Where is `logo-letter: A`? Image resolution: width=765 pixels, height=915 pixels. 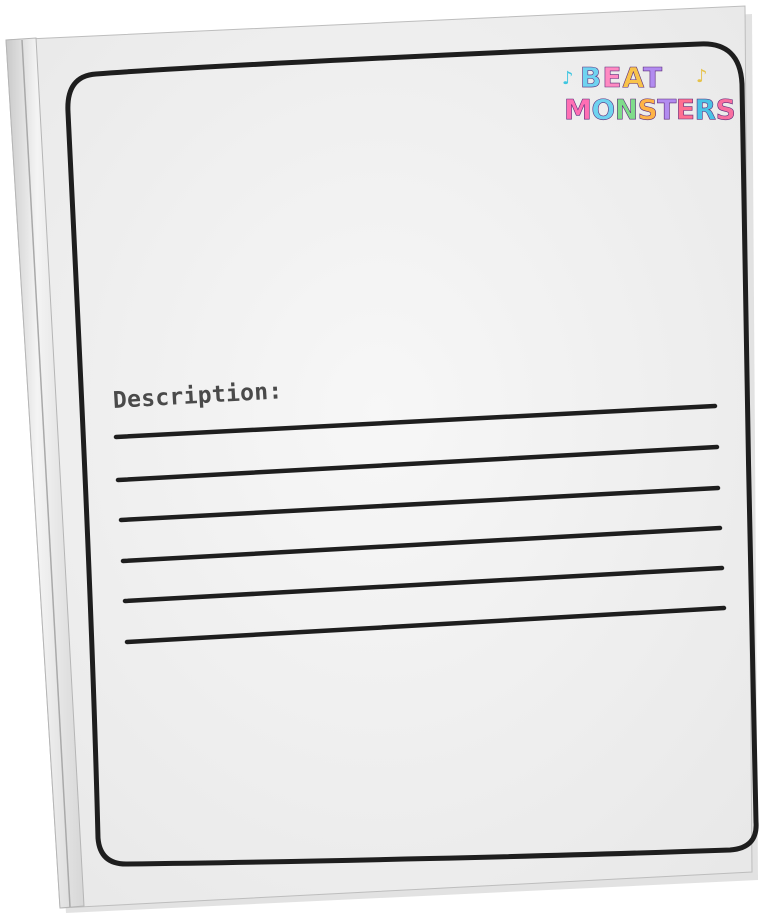 logo-letter: A is located at coordinates (632, 77).